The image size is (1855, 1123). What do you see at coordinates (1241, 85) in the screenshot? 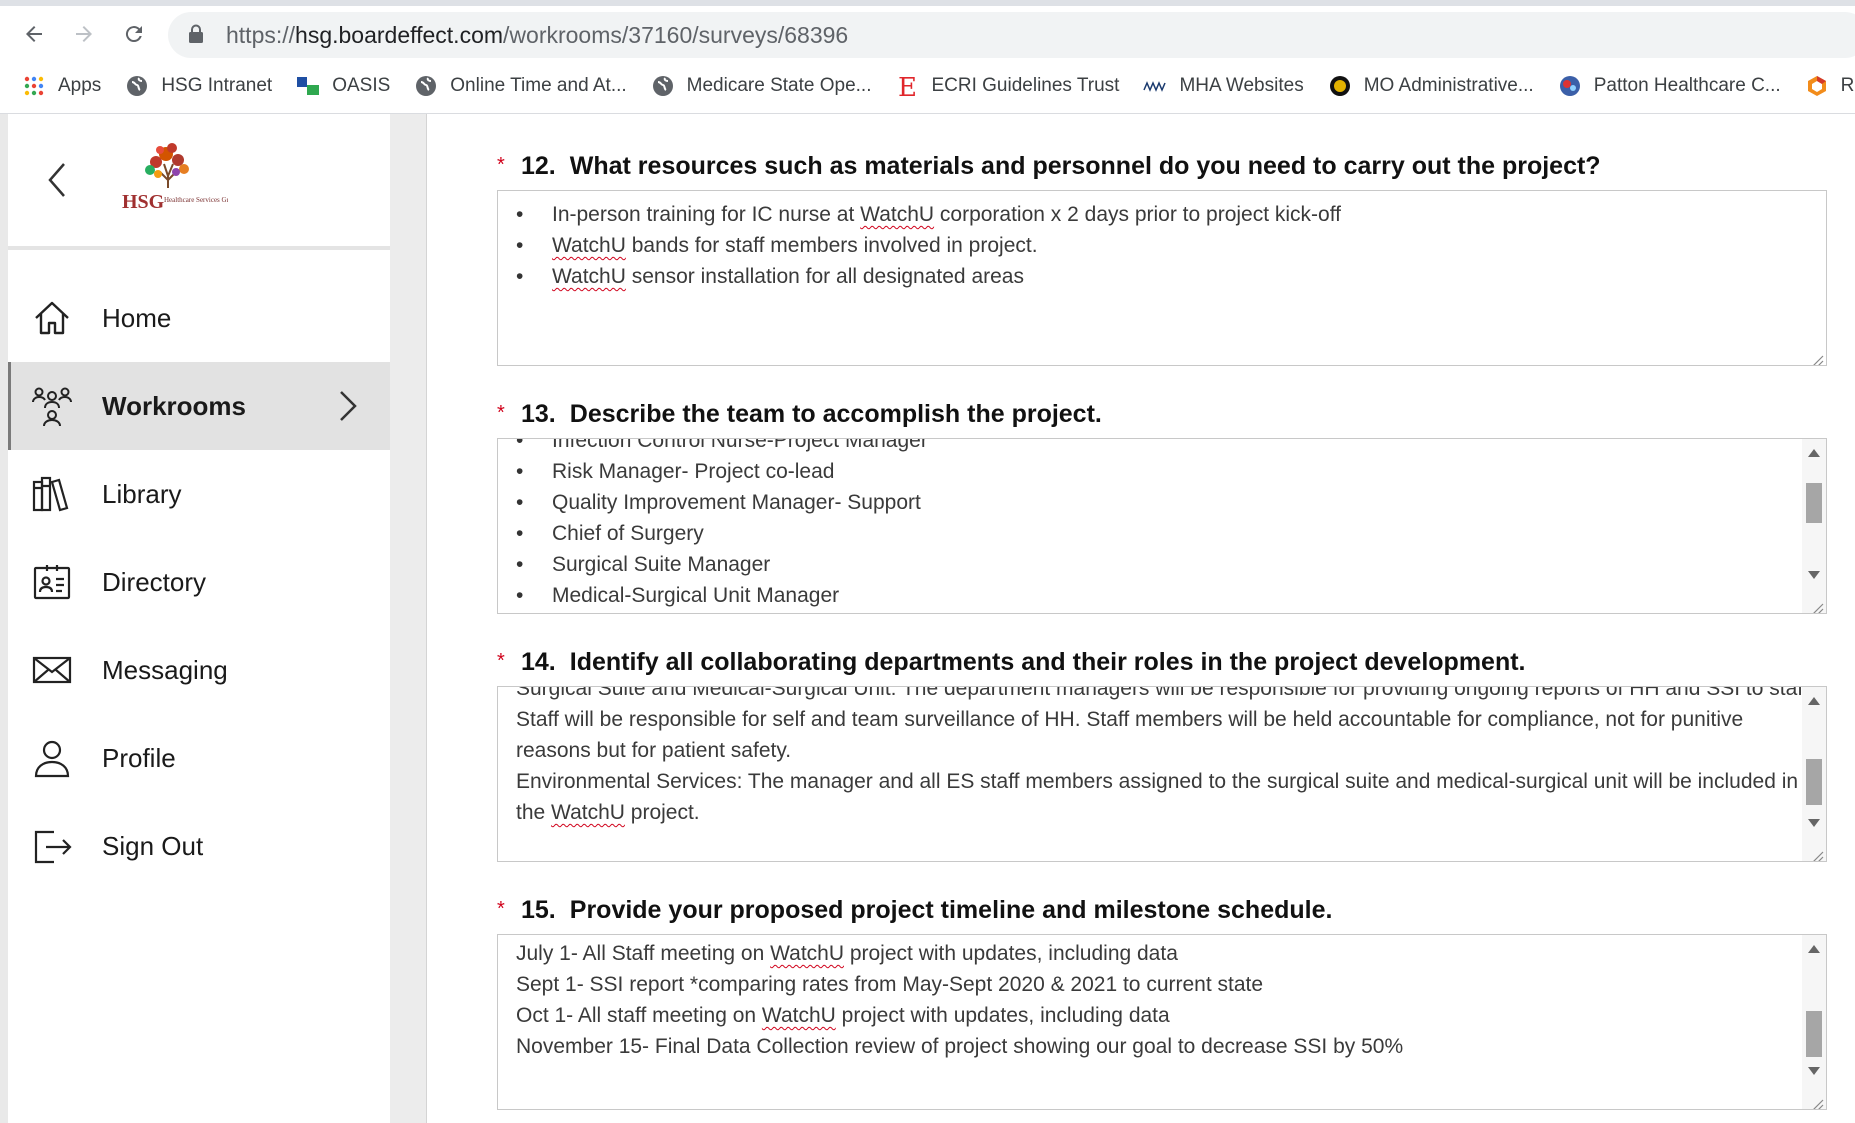
I see `bookmark-label: MHA Websites` at bounding box center [1241, 85].